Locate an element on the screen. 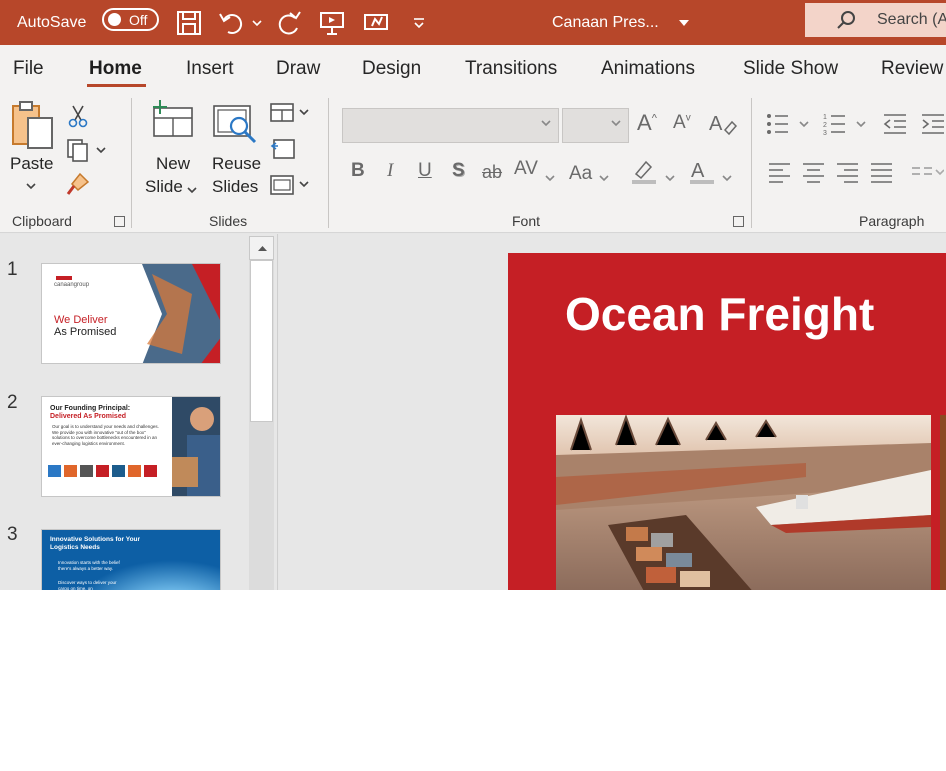 The image size is (946, 771). reset-slide-icon is located at coordinates (283, 150).